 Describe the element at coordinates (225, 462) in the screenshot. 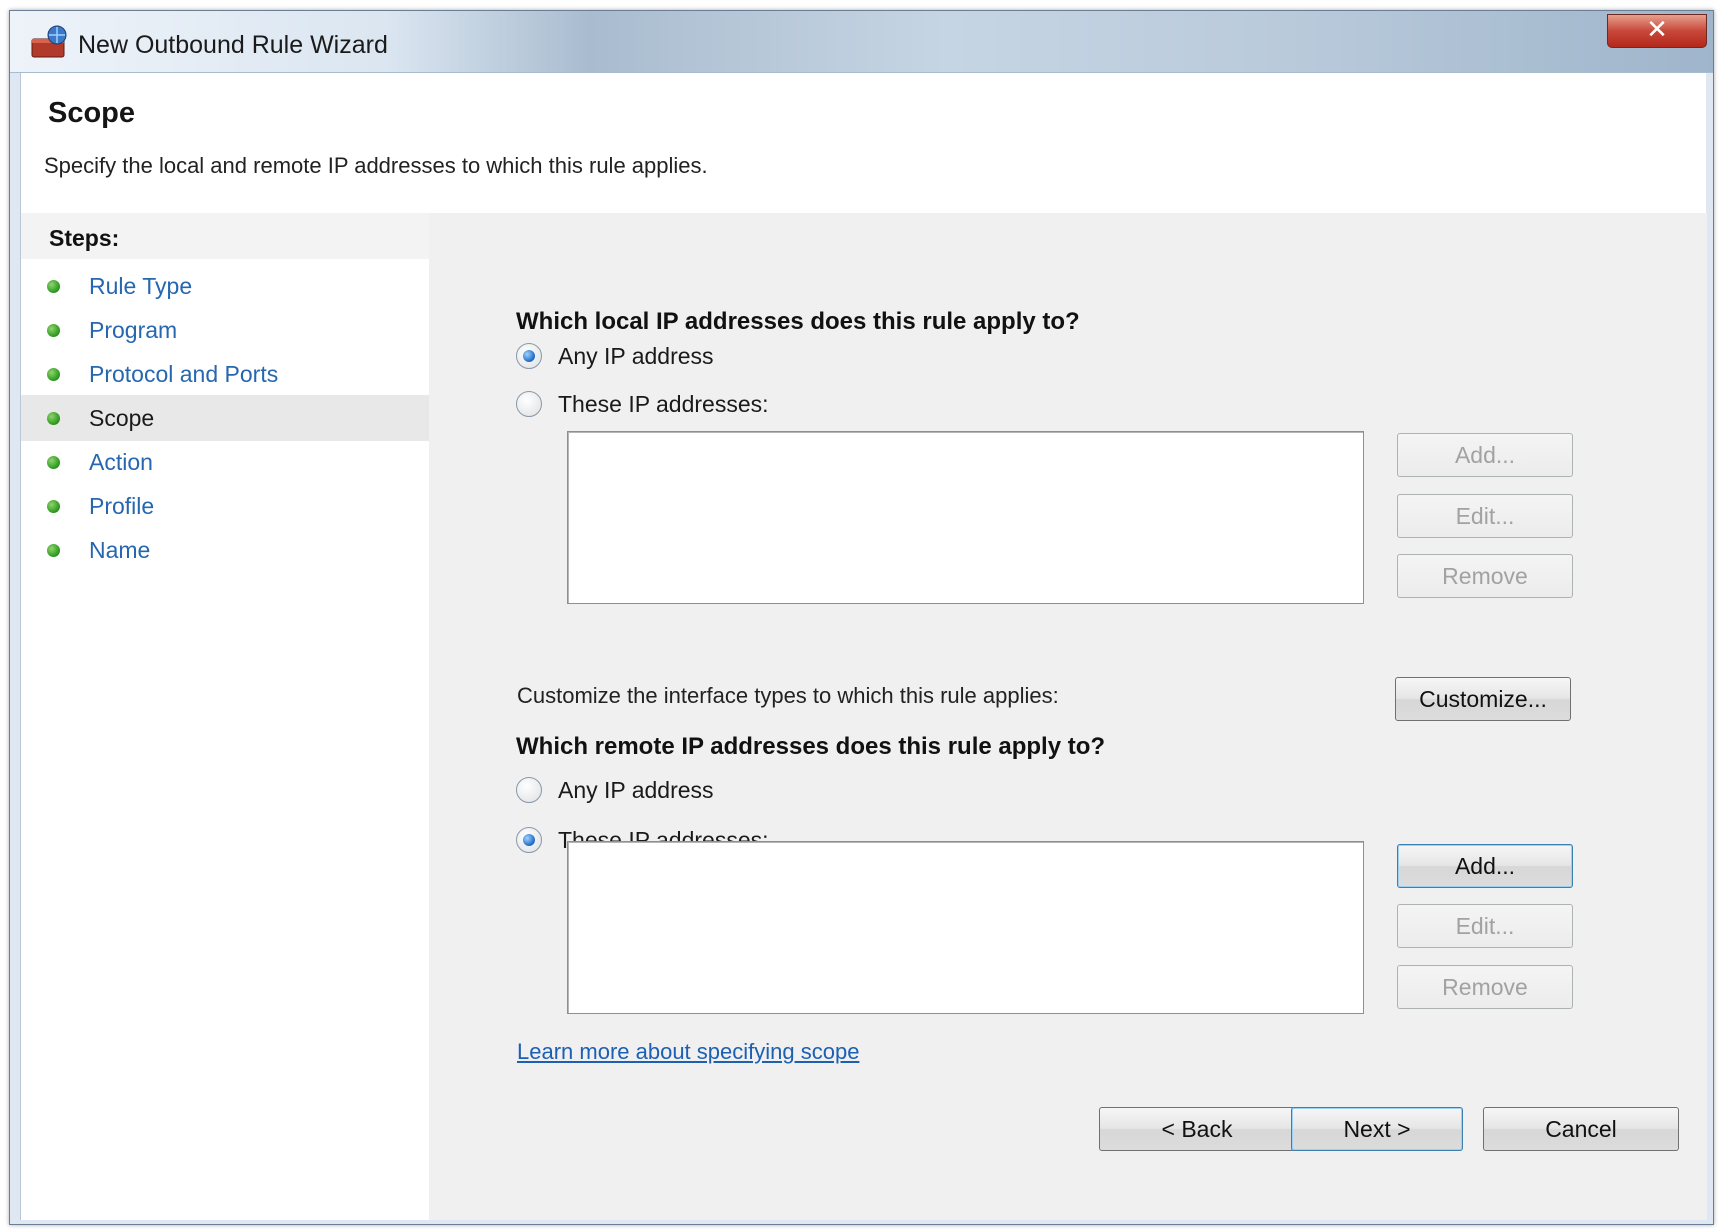

I see `step-action: Action` at that location.